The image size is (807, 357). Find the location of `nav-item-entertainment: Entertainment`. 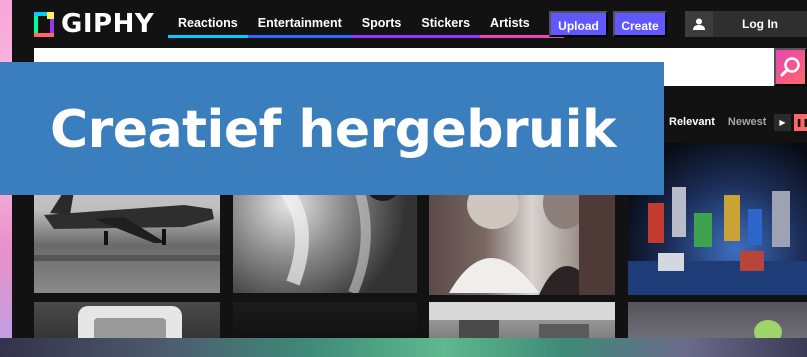

nav-item-entertainment: Entertainment is located at coordinates (299, 25).